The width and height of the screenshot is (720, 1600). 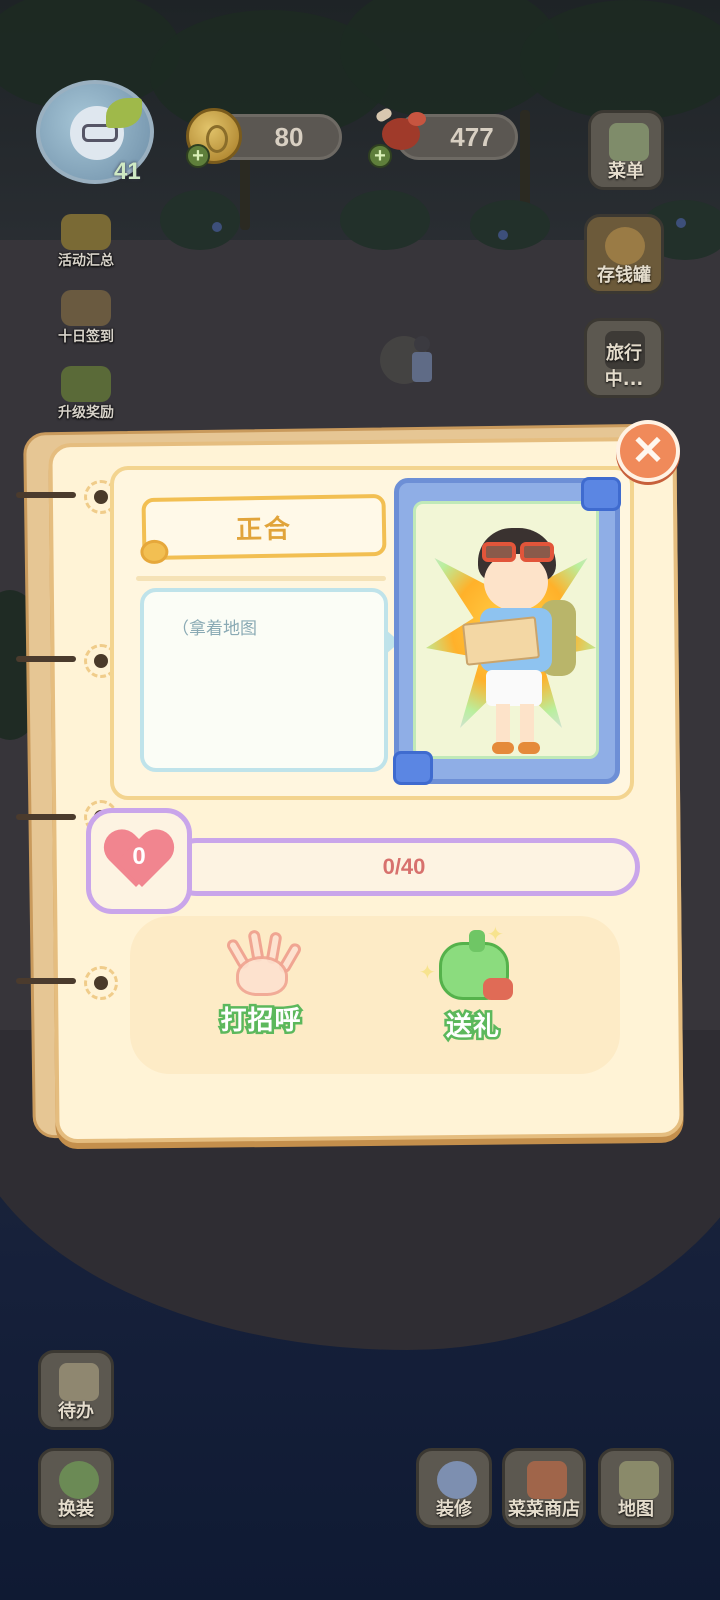 I want to click on affection-level-badge: 0, so click(x=139, y=861).